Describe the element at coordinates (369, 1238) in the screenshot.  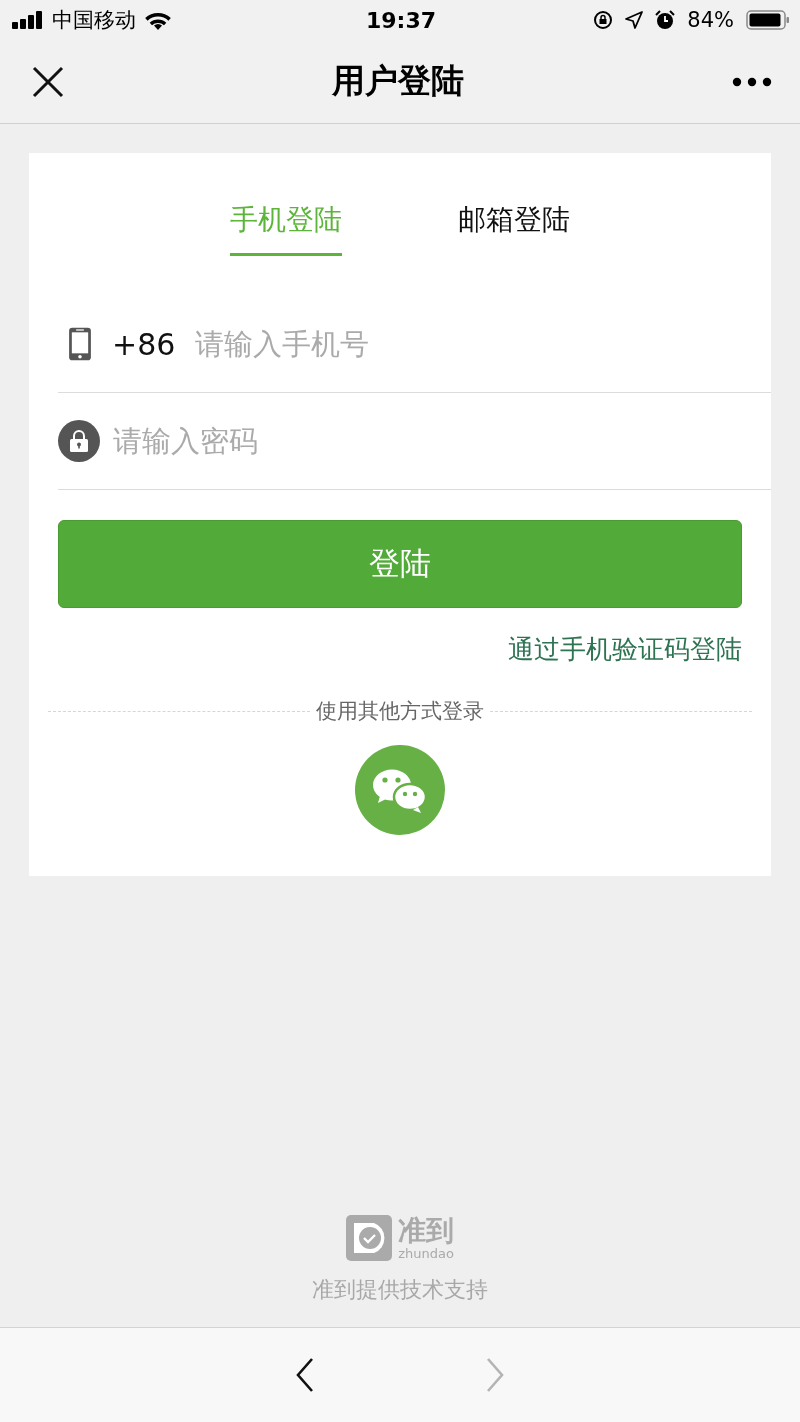
I see `logo-icon` at that location.